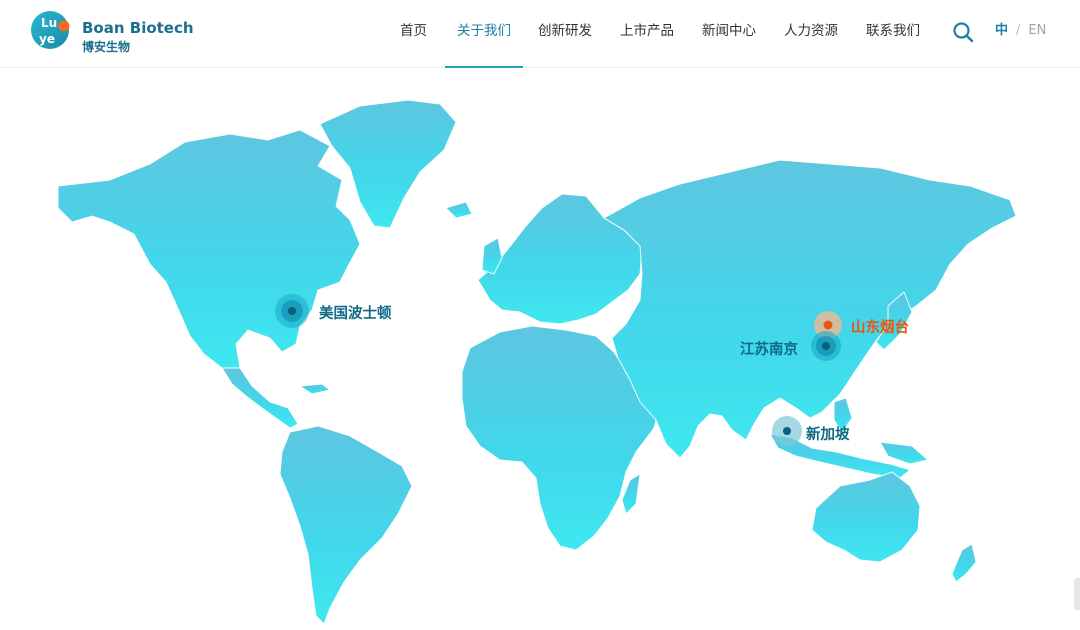 This screenshot has height=630, width=1080. I want to click on luye-logo-icon: Lu ye, so click(50, 30).